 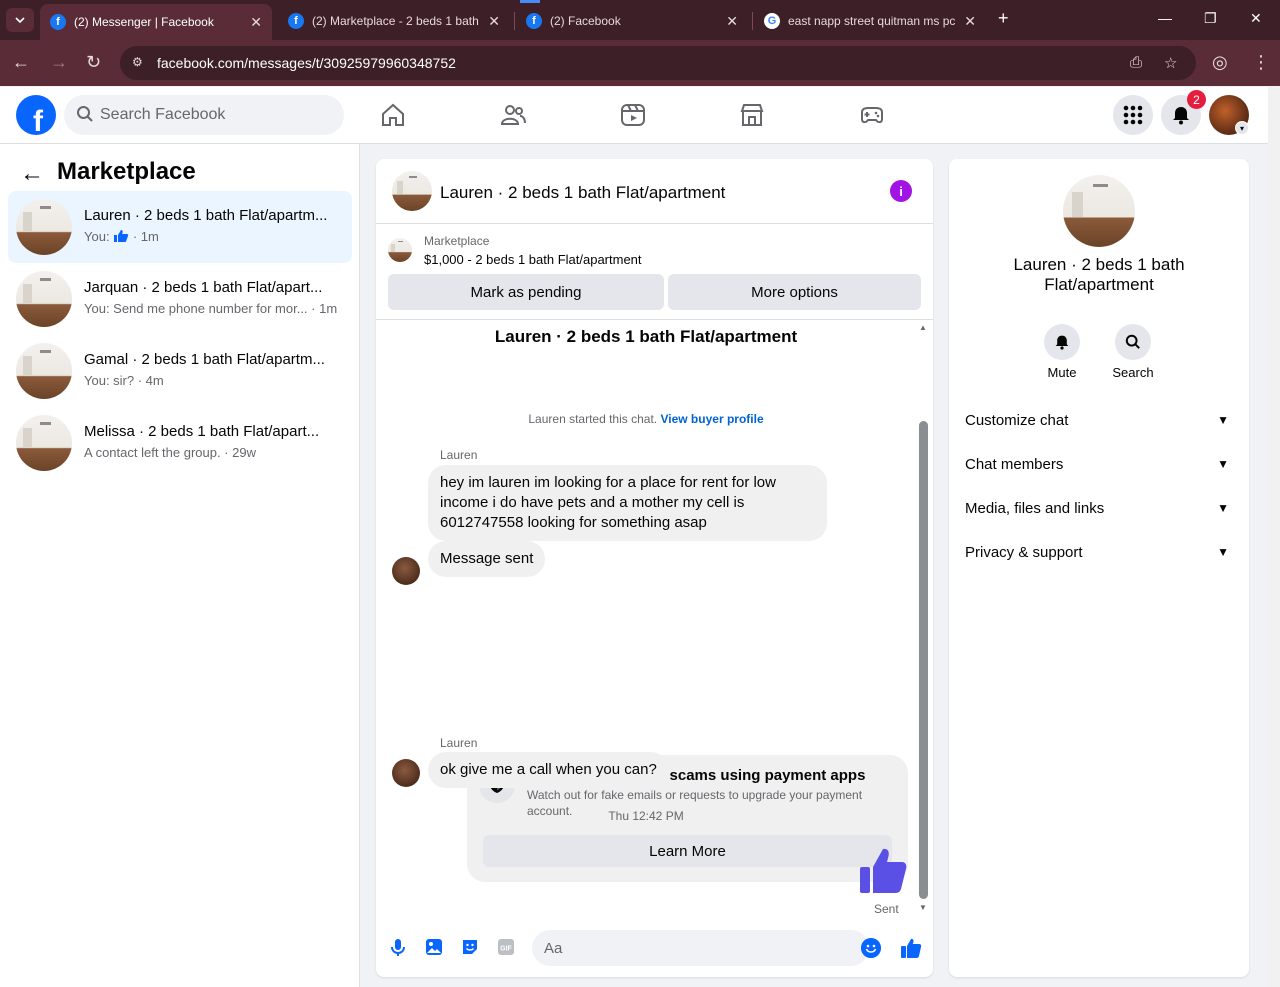 What do you see at coordinates (593, 419) in the screenshot?
I see `started-text: Lauren started this chat.` at bounding box center [593, 419].